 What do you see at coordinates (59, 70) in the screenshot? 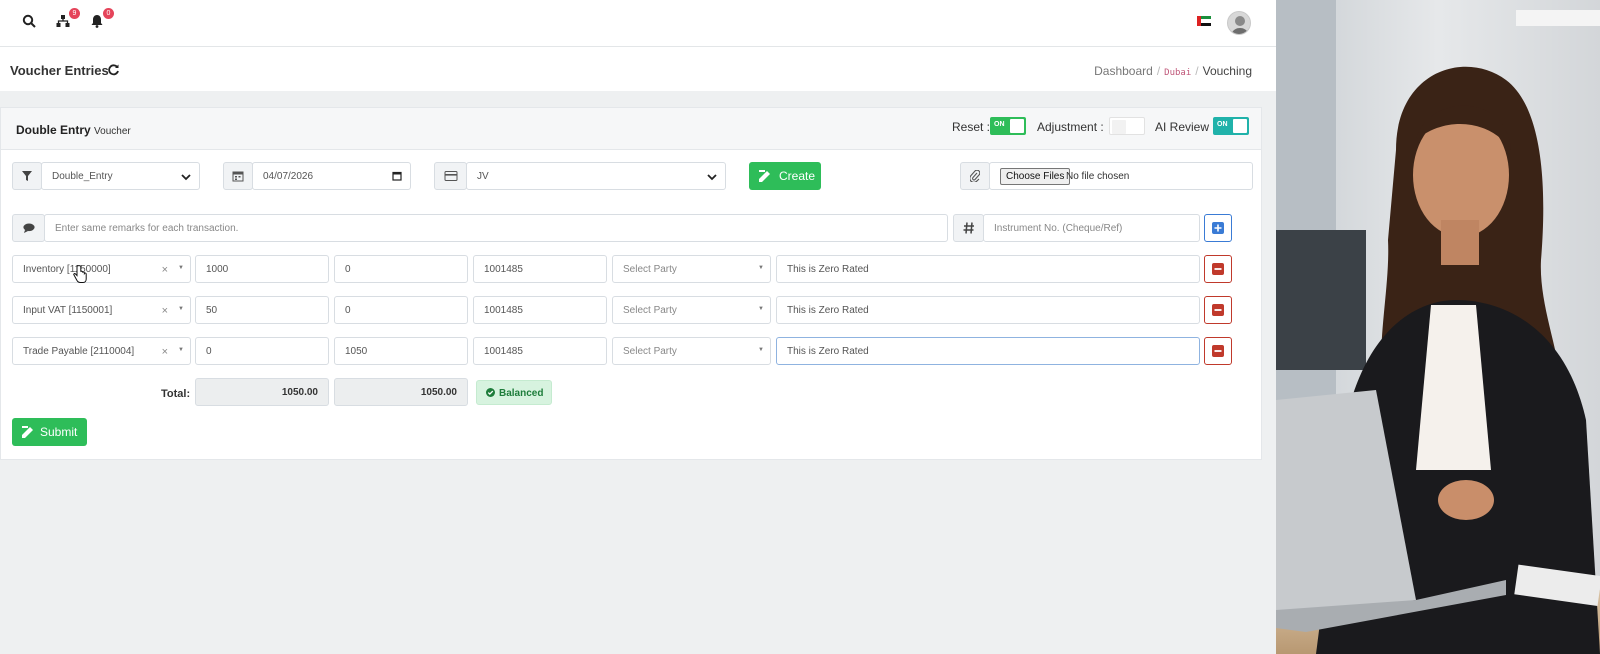
I see `page-title: Voucher Entries` at bounding box center [59, 70].